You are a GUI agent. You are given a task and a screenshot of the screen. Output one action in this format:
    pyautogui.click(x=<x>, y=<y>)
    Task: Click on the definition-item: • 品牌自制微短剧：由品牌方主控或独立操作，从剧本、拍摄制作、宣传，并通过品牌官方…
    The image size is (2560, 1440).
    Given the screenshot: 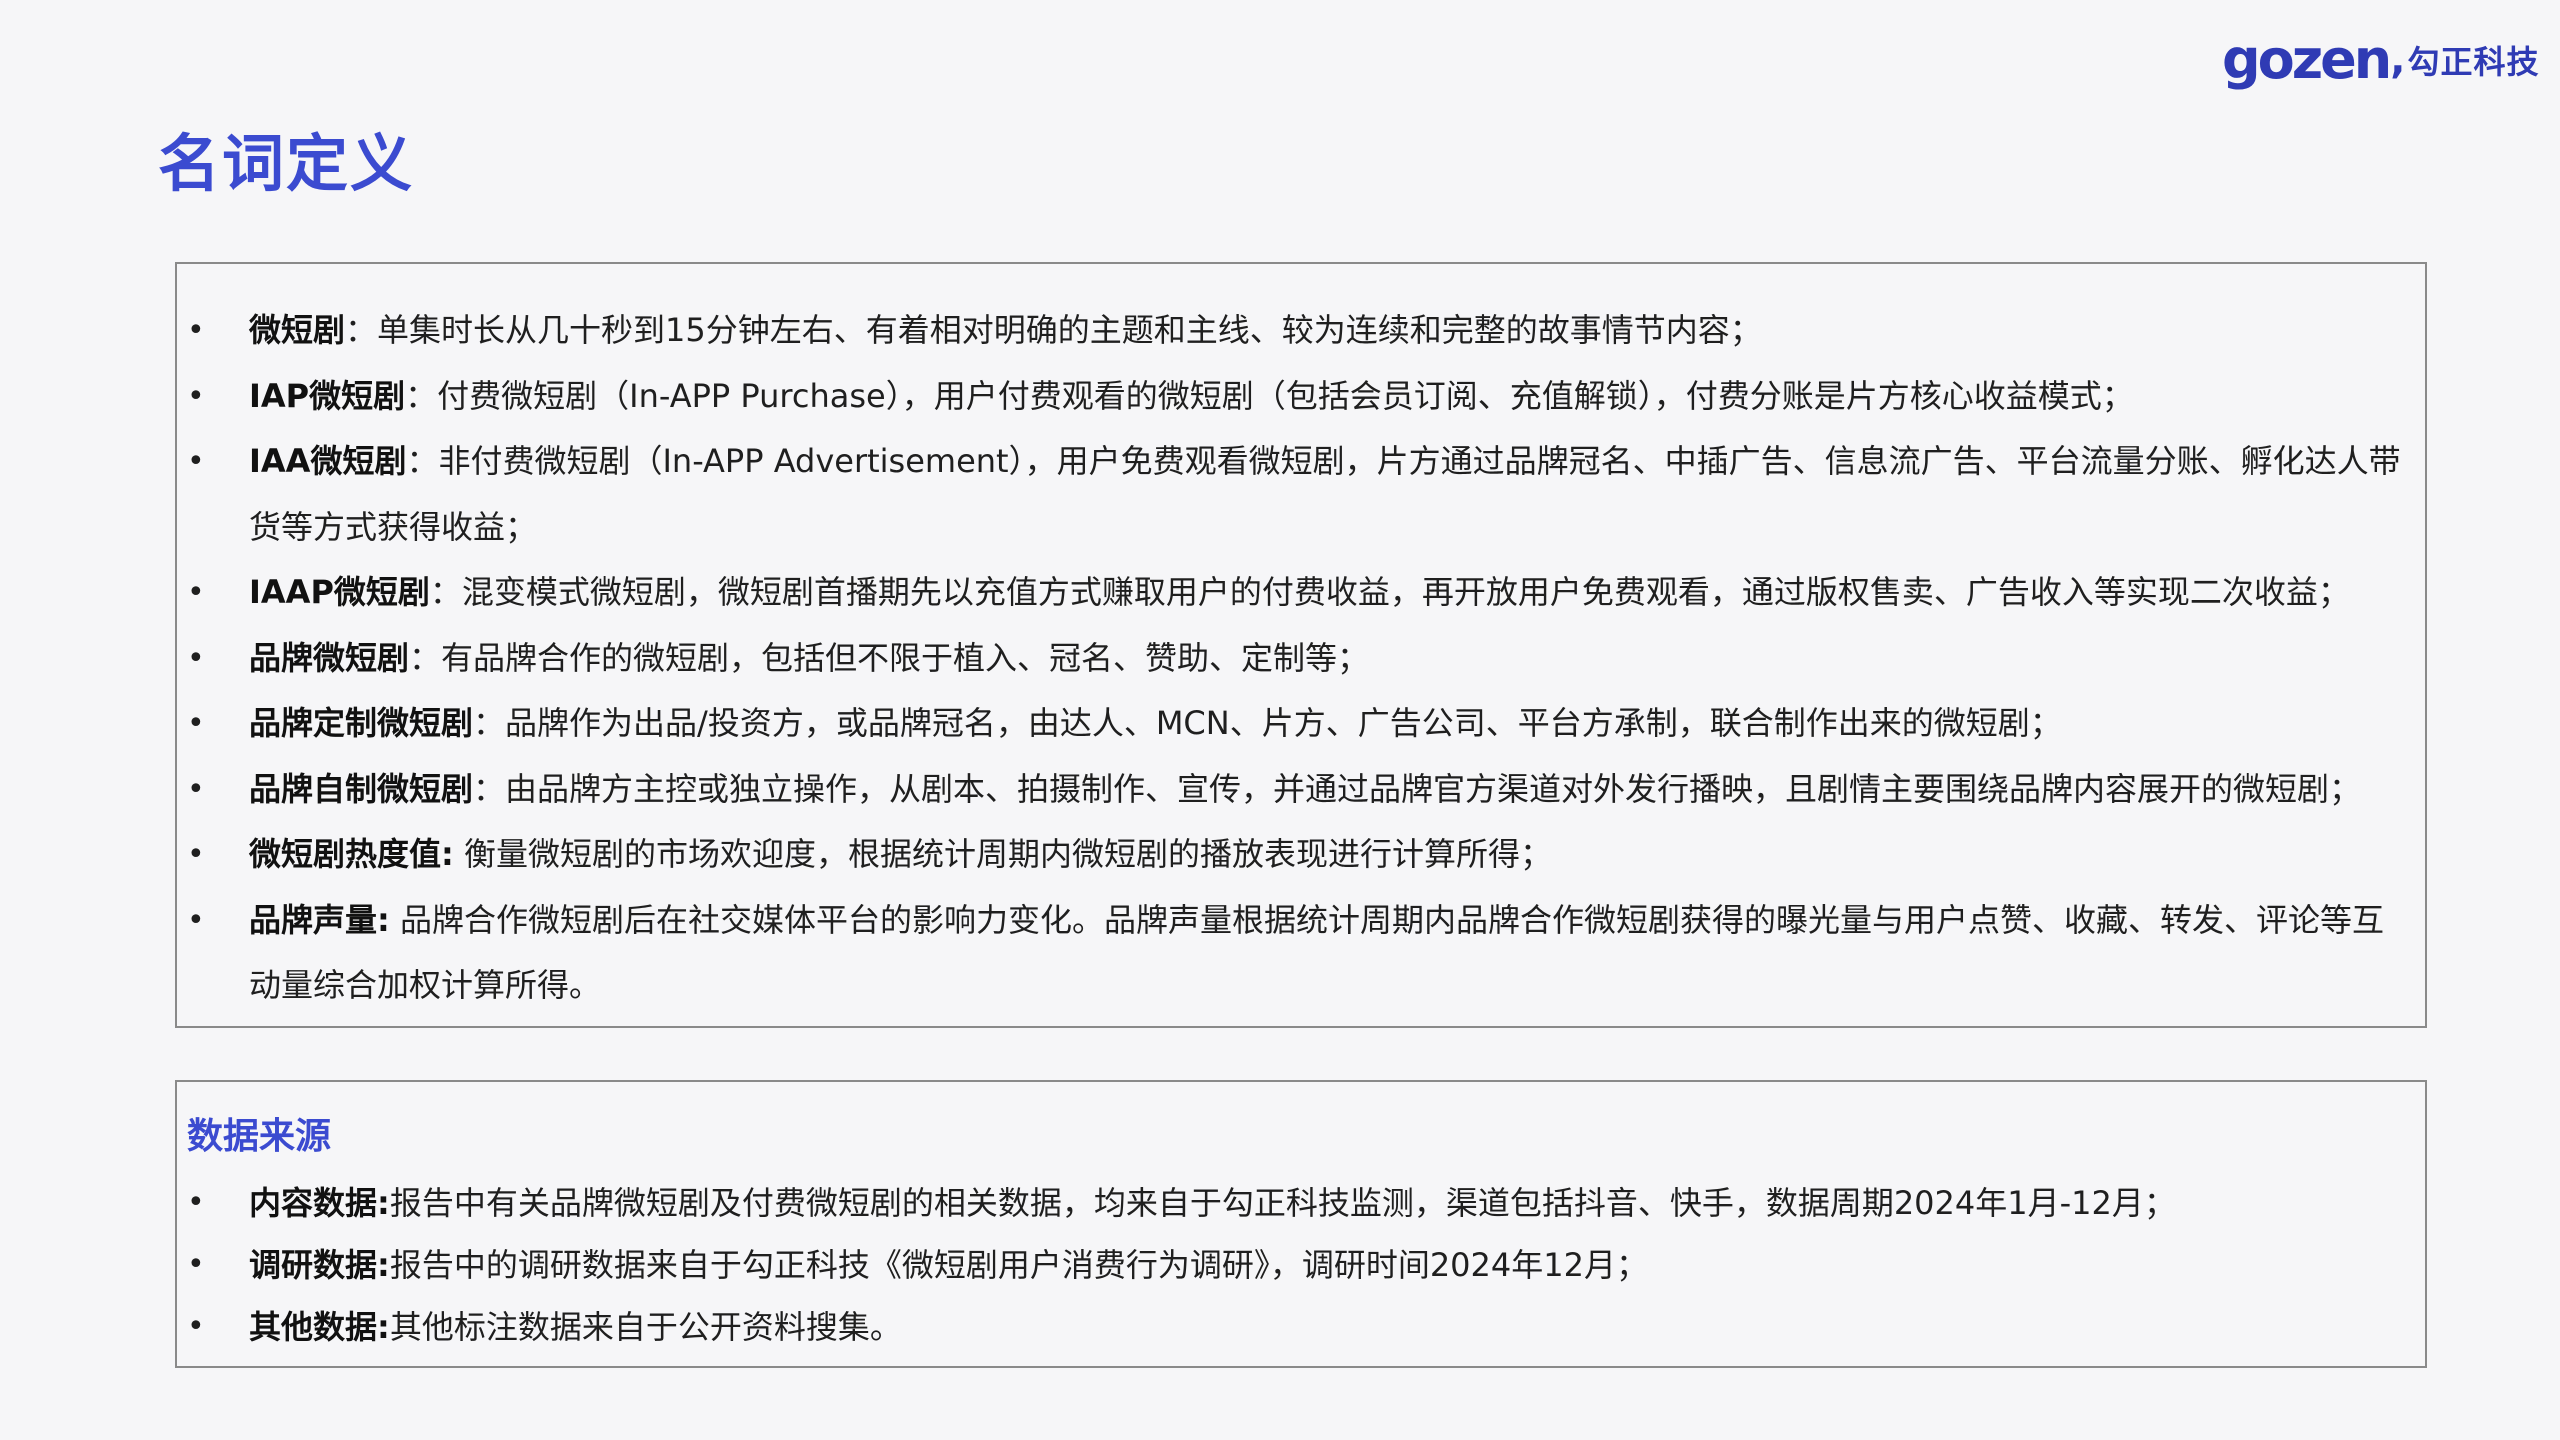 What is the action you would take?
    pyautogui.click(x=1301, y=790)
    